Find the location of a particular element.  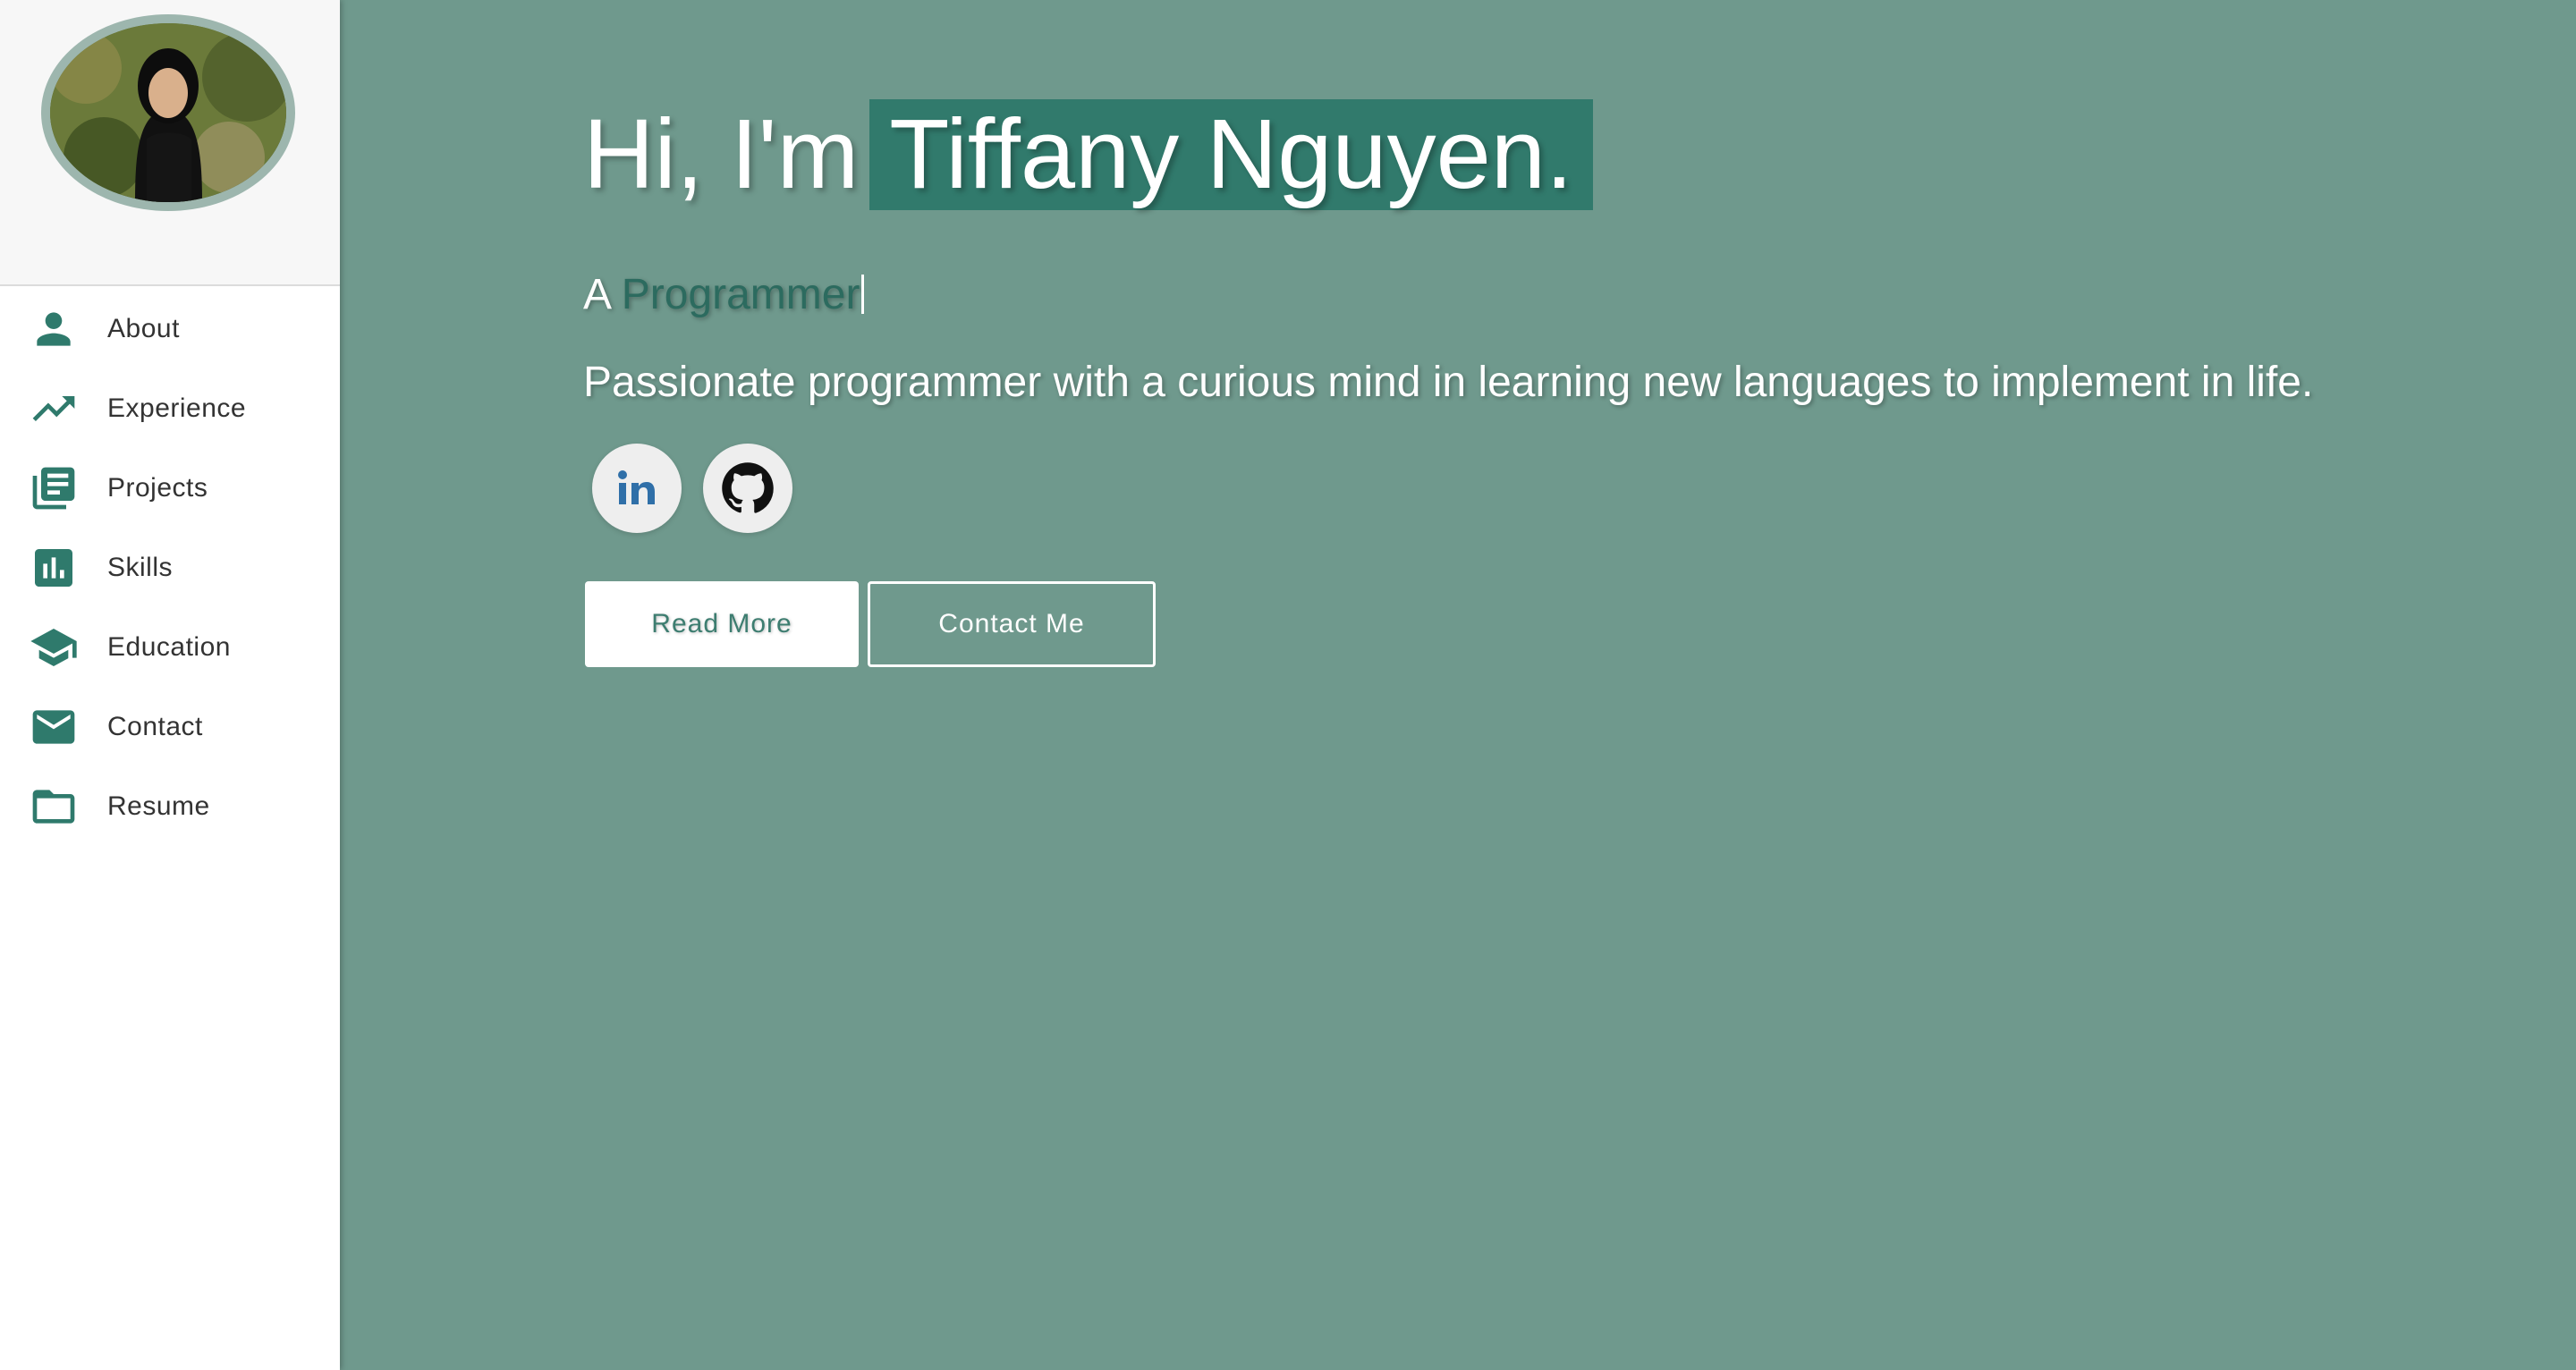

sidebar-item-education: Education is located at coordinates (170, 647).